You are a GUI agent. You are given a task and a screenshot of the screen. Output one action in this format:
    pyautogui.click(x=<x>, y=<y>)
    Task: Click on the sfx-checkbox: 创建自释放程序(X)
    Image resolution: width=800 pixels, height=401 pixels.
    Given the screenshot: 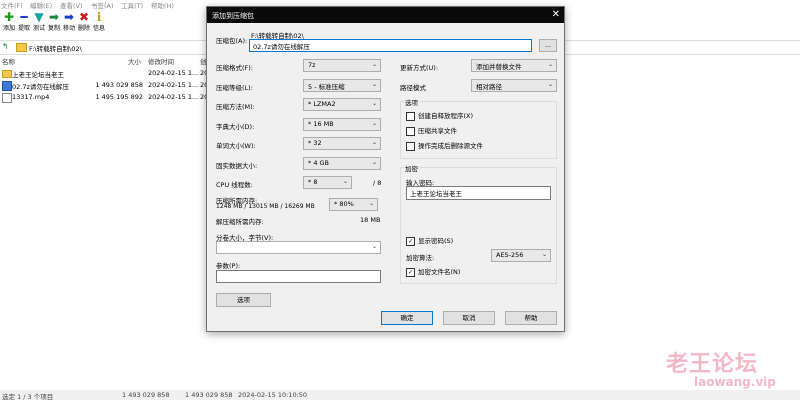 What is the action you would take?
    pyautogui.click(x=439, y=115)
    